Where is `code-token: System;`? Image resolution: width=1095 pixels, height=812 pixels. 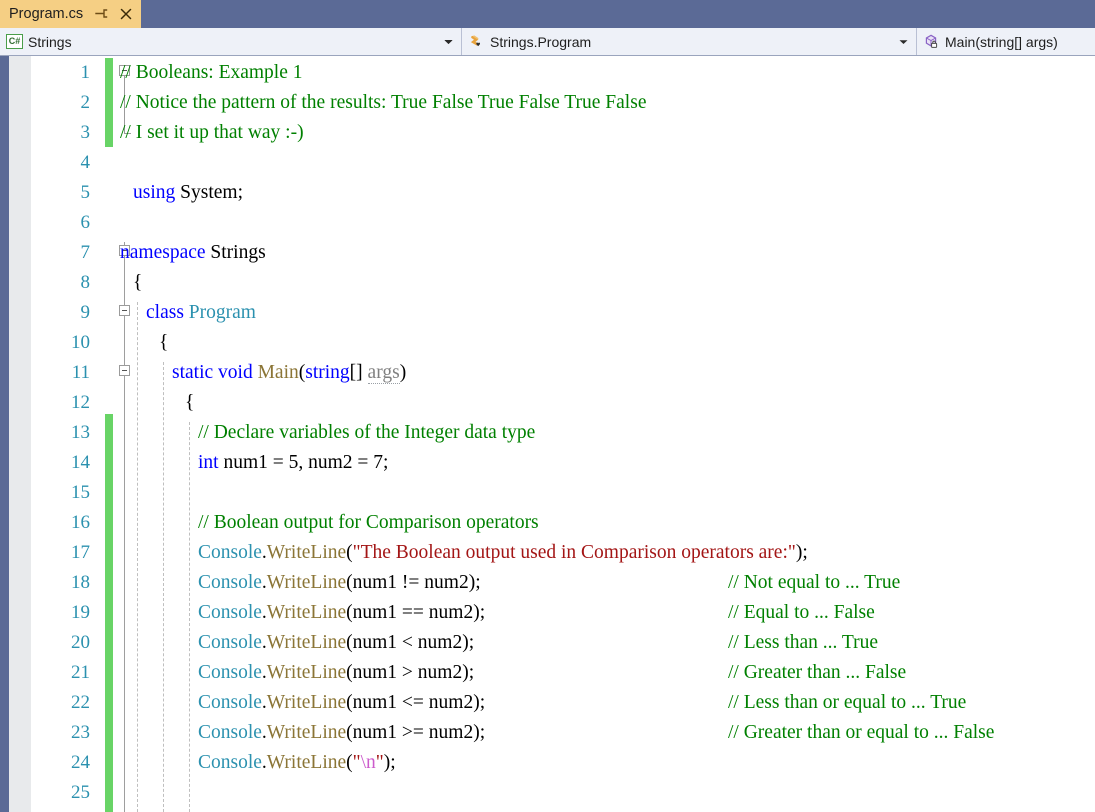
code-token: System; is located at coordinates (209, 192).